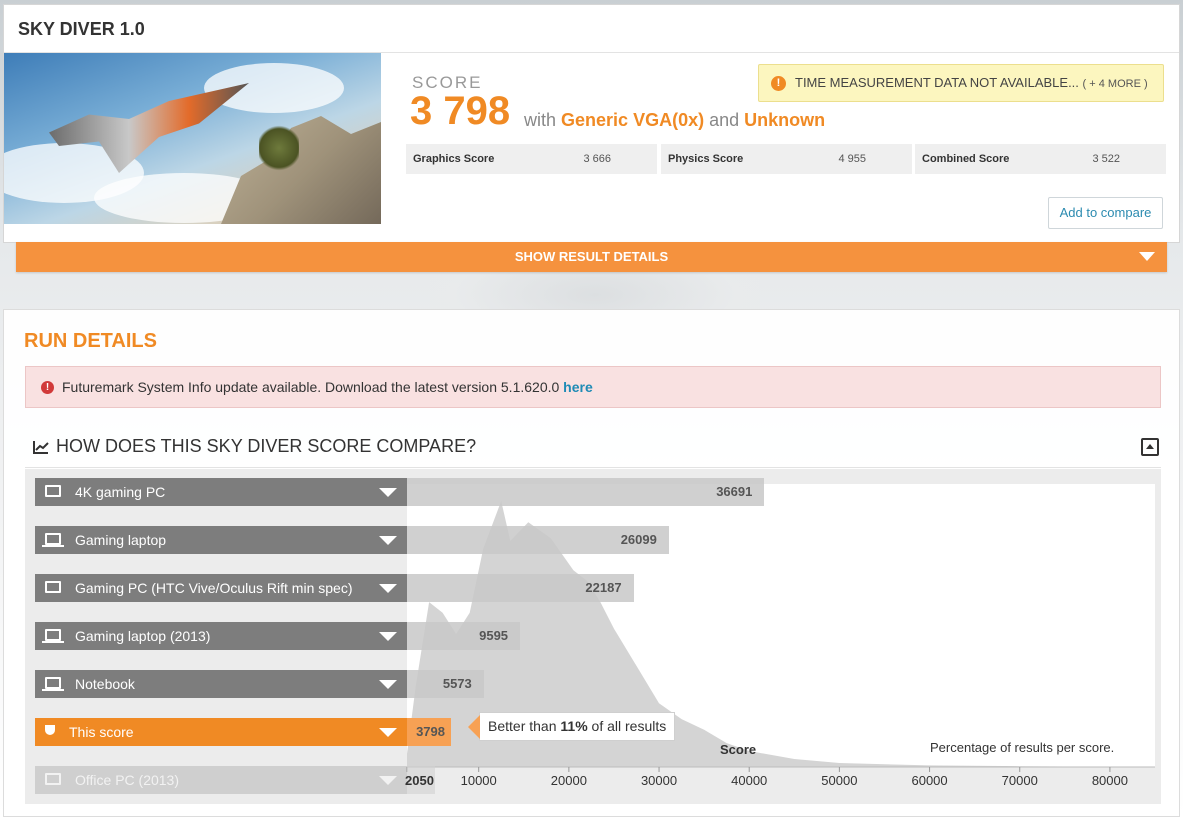 The height and width of the screenshot is (817, 1183). What do you see at coordinates (445, 684) in the screenshot?
I see `category-score-bar: 5573` at bounding box center [445, 684].